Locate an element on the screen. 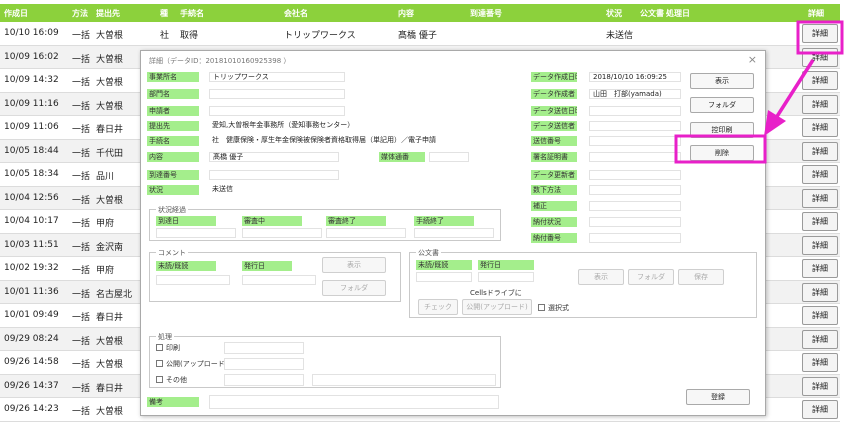 The height and width of the screenshot is (428, 852). folder-button: フォルダ is located at coordinates (722, 105).